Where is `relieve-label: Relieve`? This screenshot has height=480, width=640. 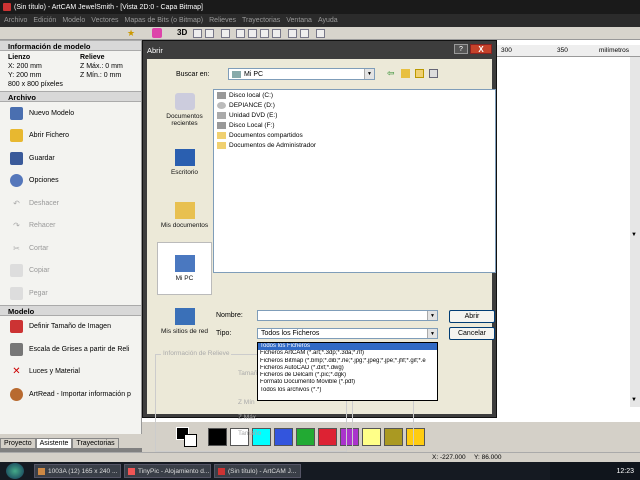
relieve-label: Relieve is located at coordinates (92, 57).